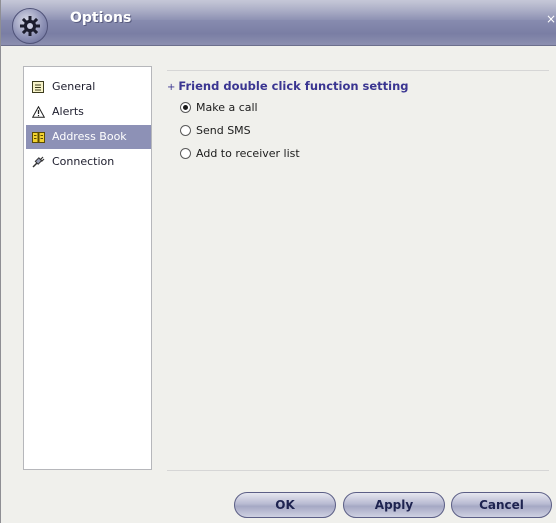  What do you see at coordinates (88, 112) in the screenshot?
I see `sidebar-item-alerts: Alerts` at bounding box center [88, 112].